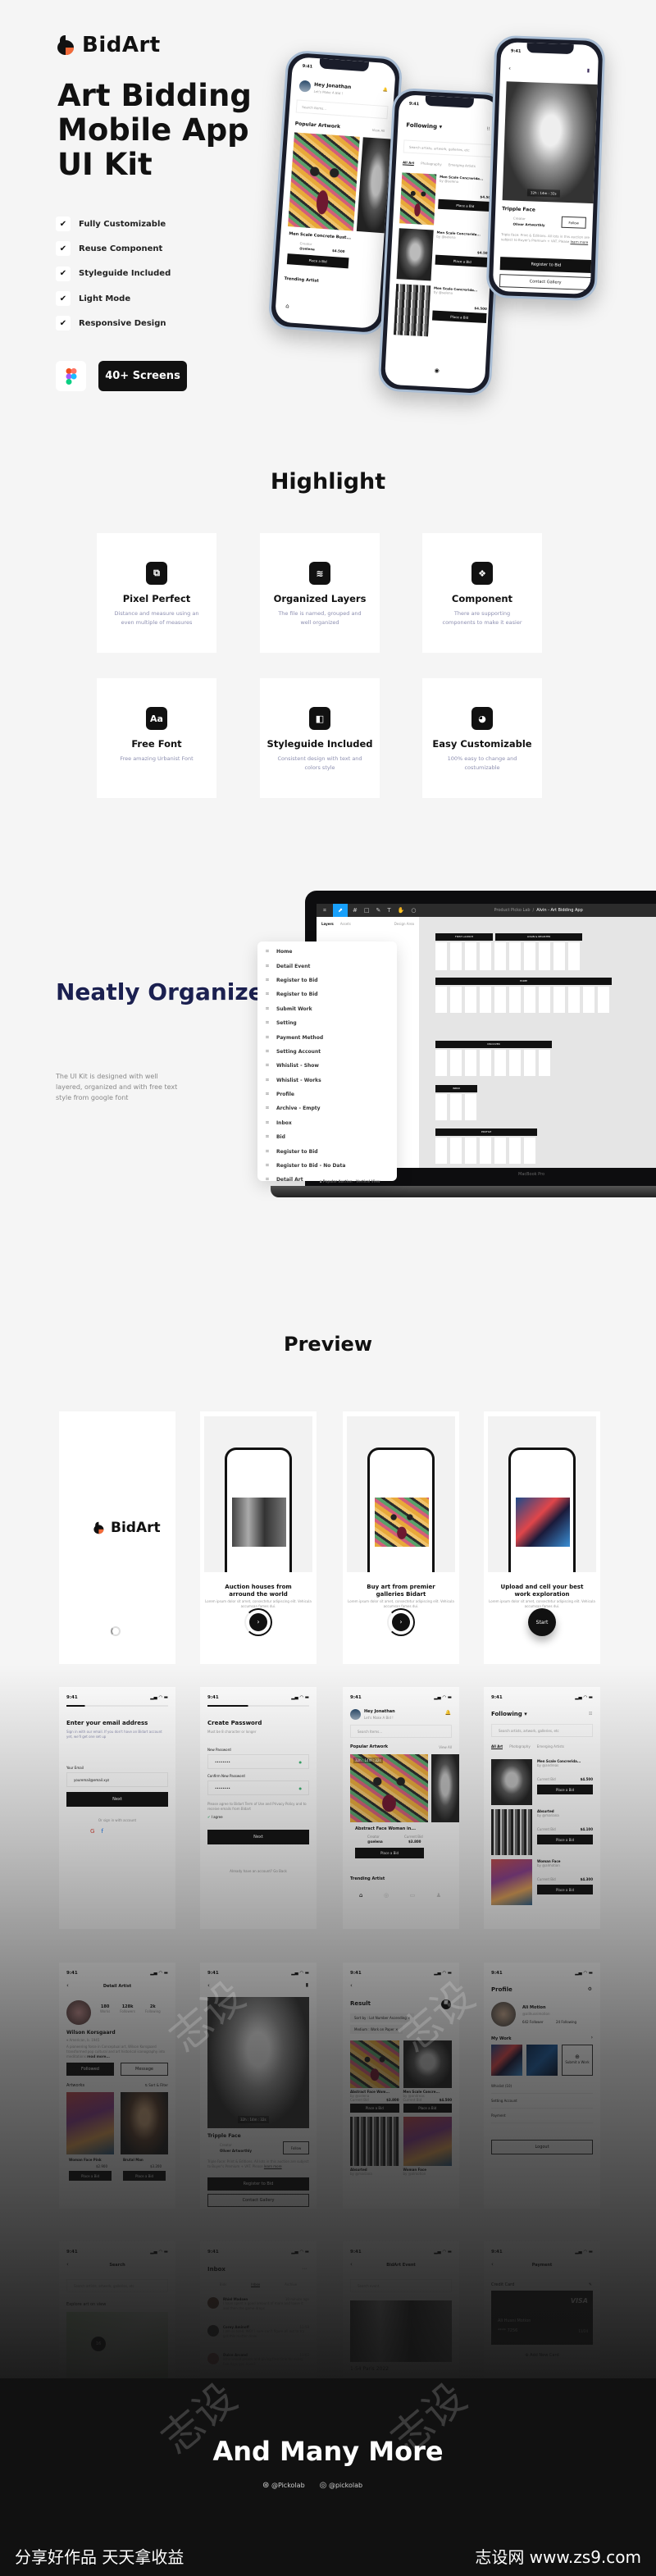 Image resolution: width=656 pixels, height=2576 pixels. What do you see at coordinates (409, 2018) in the screenshot?
I see `close-icon: ✕` at bounding box center [409, 2018].